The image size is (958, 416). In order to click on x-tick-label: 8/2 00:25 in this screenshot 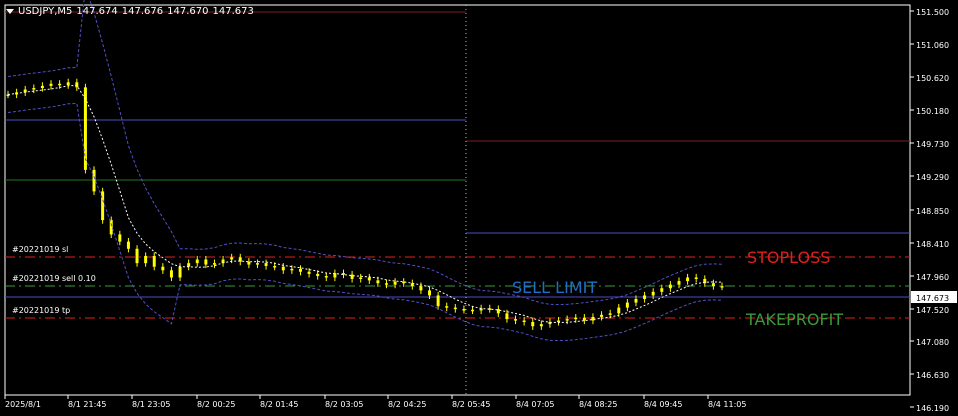, I will do `click(216, 404)`.